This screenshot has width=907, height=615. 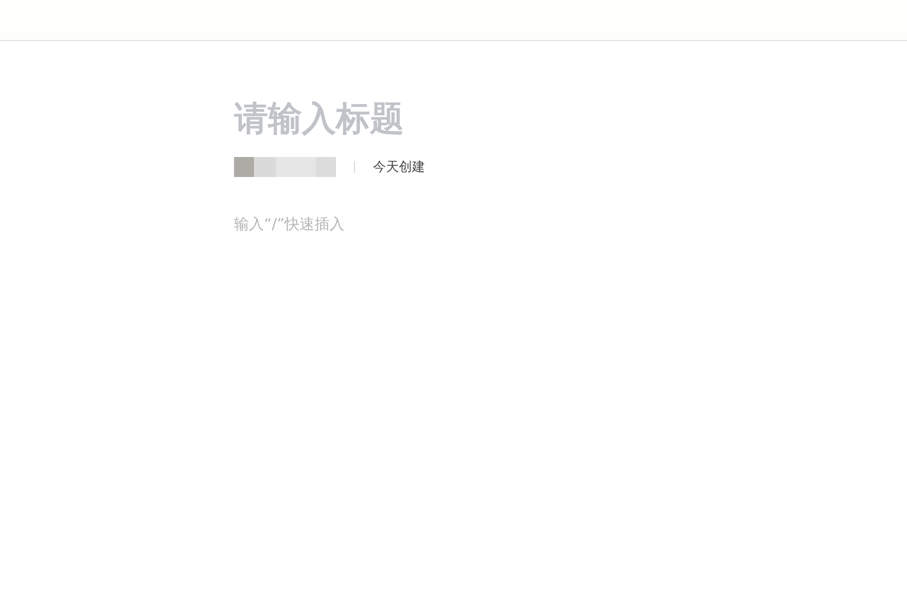 What do you see at coordinates (399, 167) in the screenshot?
I see `created-date: 今天创建` at bounding box center [399, 167].